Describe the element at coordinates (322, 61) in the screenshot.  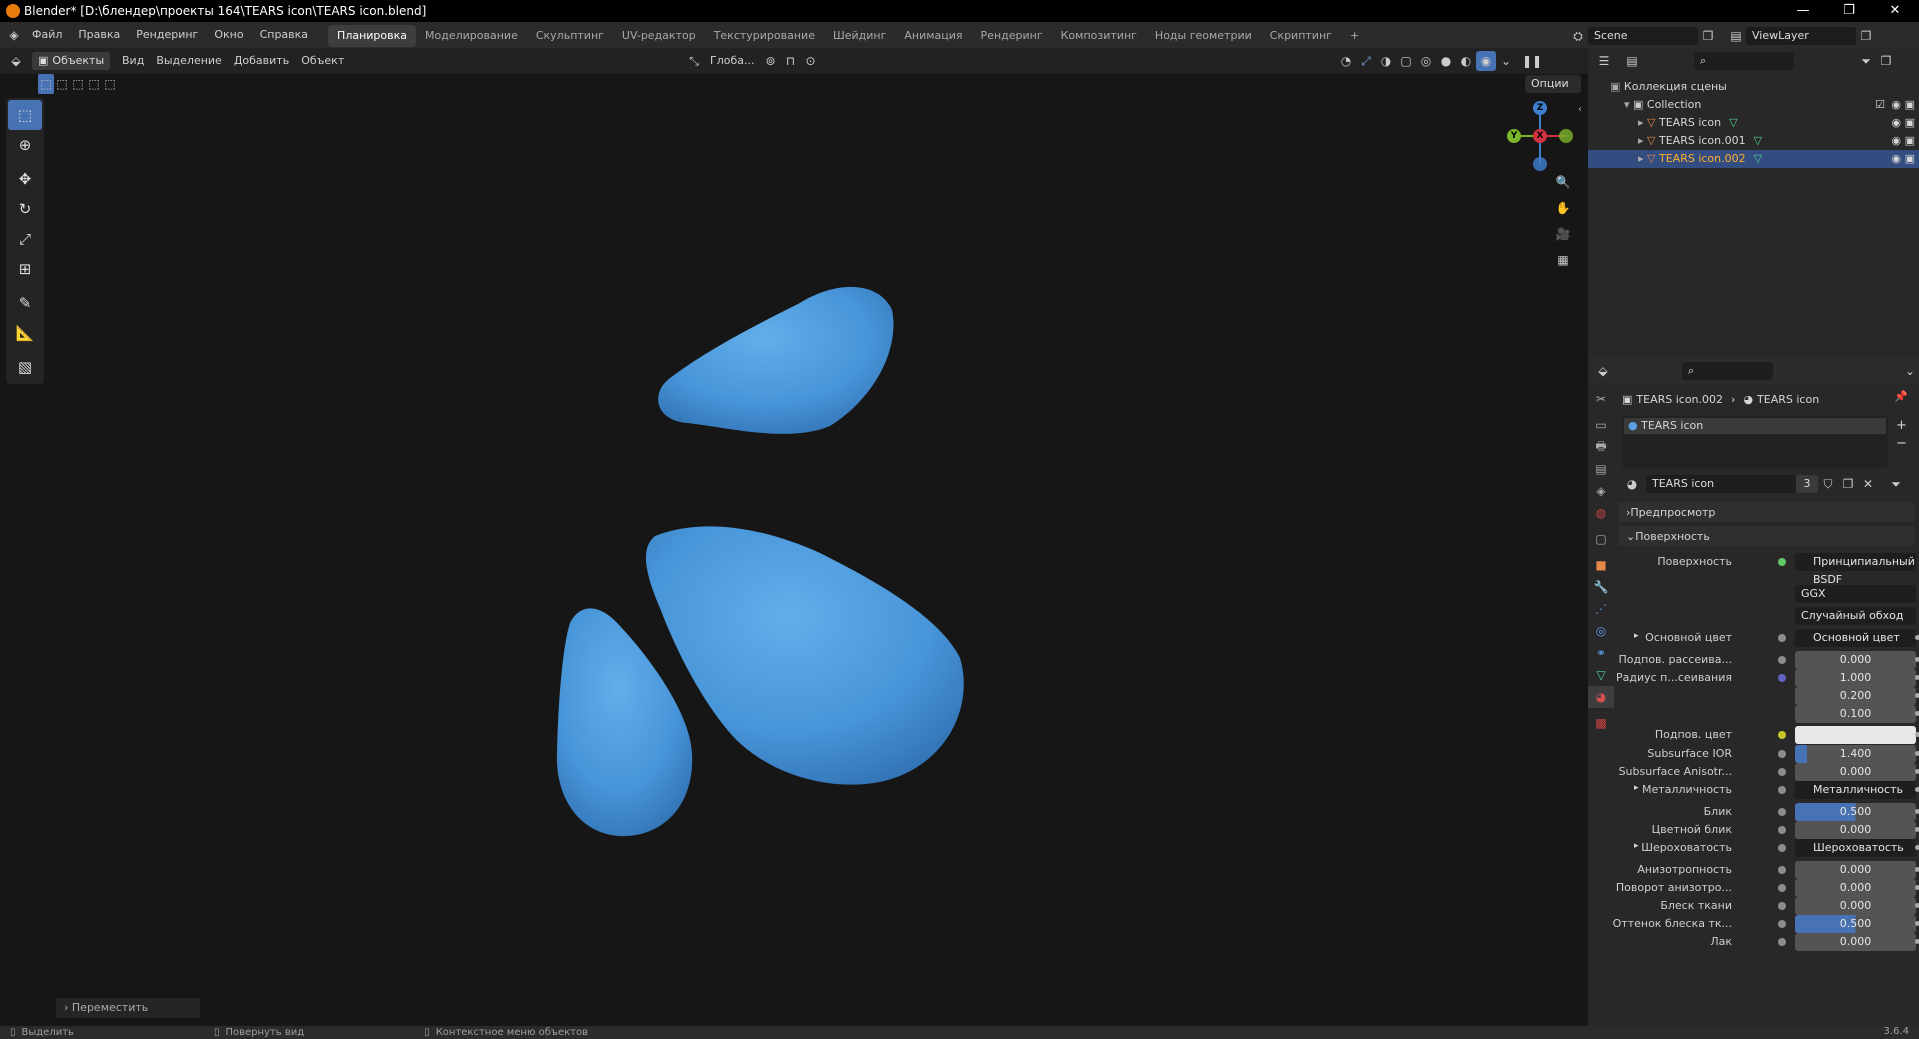
I see `menu-object: Объект` at that location.